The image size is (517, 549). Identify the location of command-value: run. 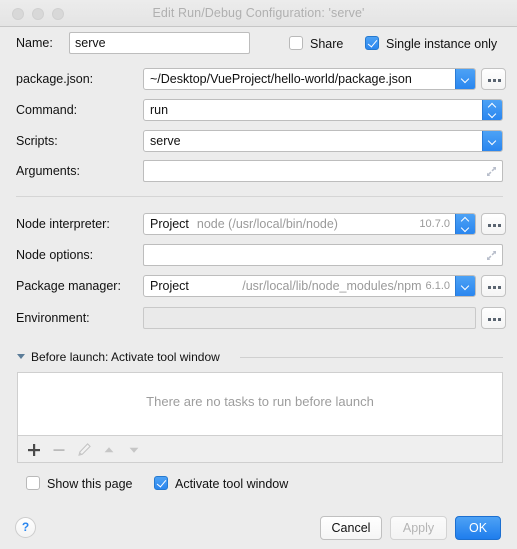
(159, 110).